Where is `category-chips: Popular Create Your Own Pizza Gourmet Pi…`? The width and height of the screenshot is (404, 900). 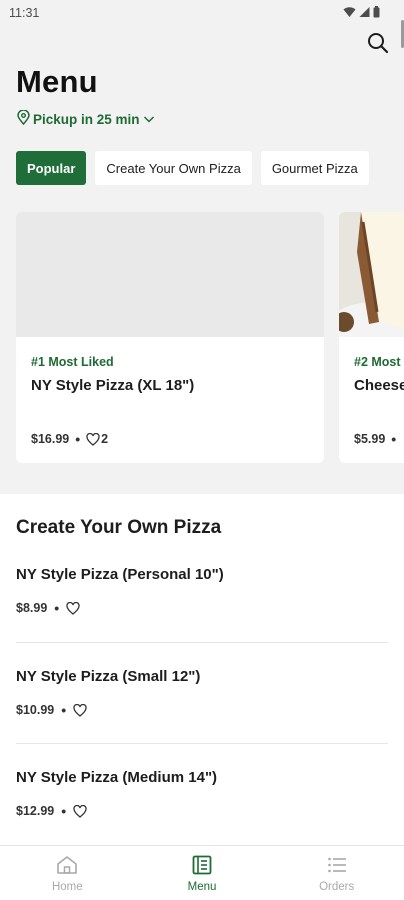
category-chips: Popular Create Your Own Pizza Gourmet Pi… is located at coordinates (192, 168).